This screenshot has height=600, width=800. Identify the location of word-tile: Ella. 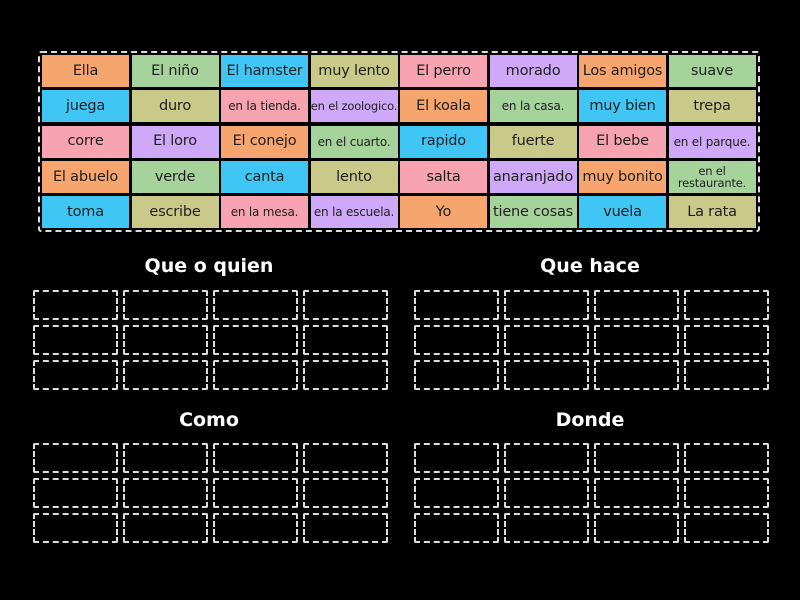
(85, 71).